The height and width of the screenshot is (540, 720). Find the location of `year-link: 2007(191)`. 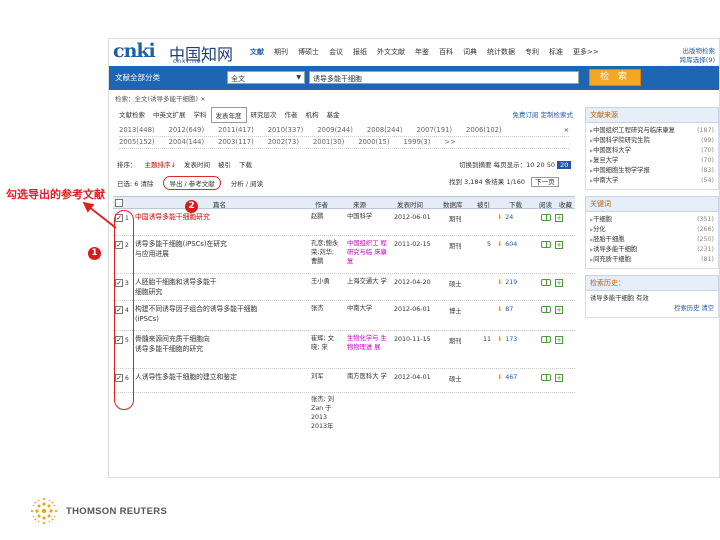

year-link: 2007(191) is located at coordinates (434, 130).